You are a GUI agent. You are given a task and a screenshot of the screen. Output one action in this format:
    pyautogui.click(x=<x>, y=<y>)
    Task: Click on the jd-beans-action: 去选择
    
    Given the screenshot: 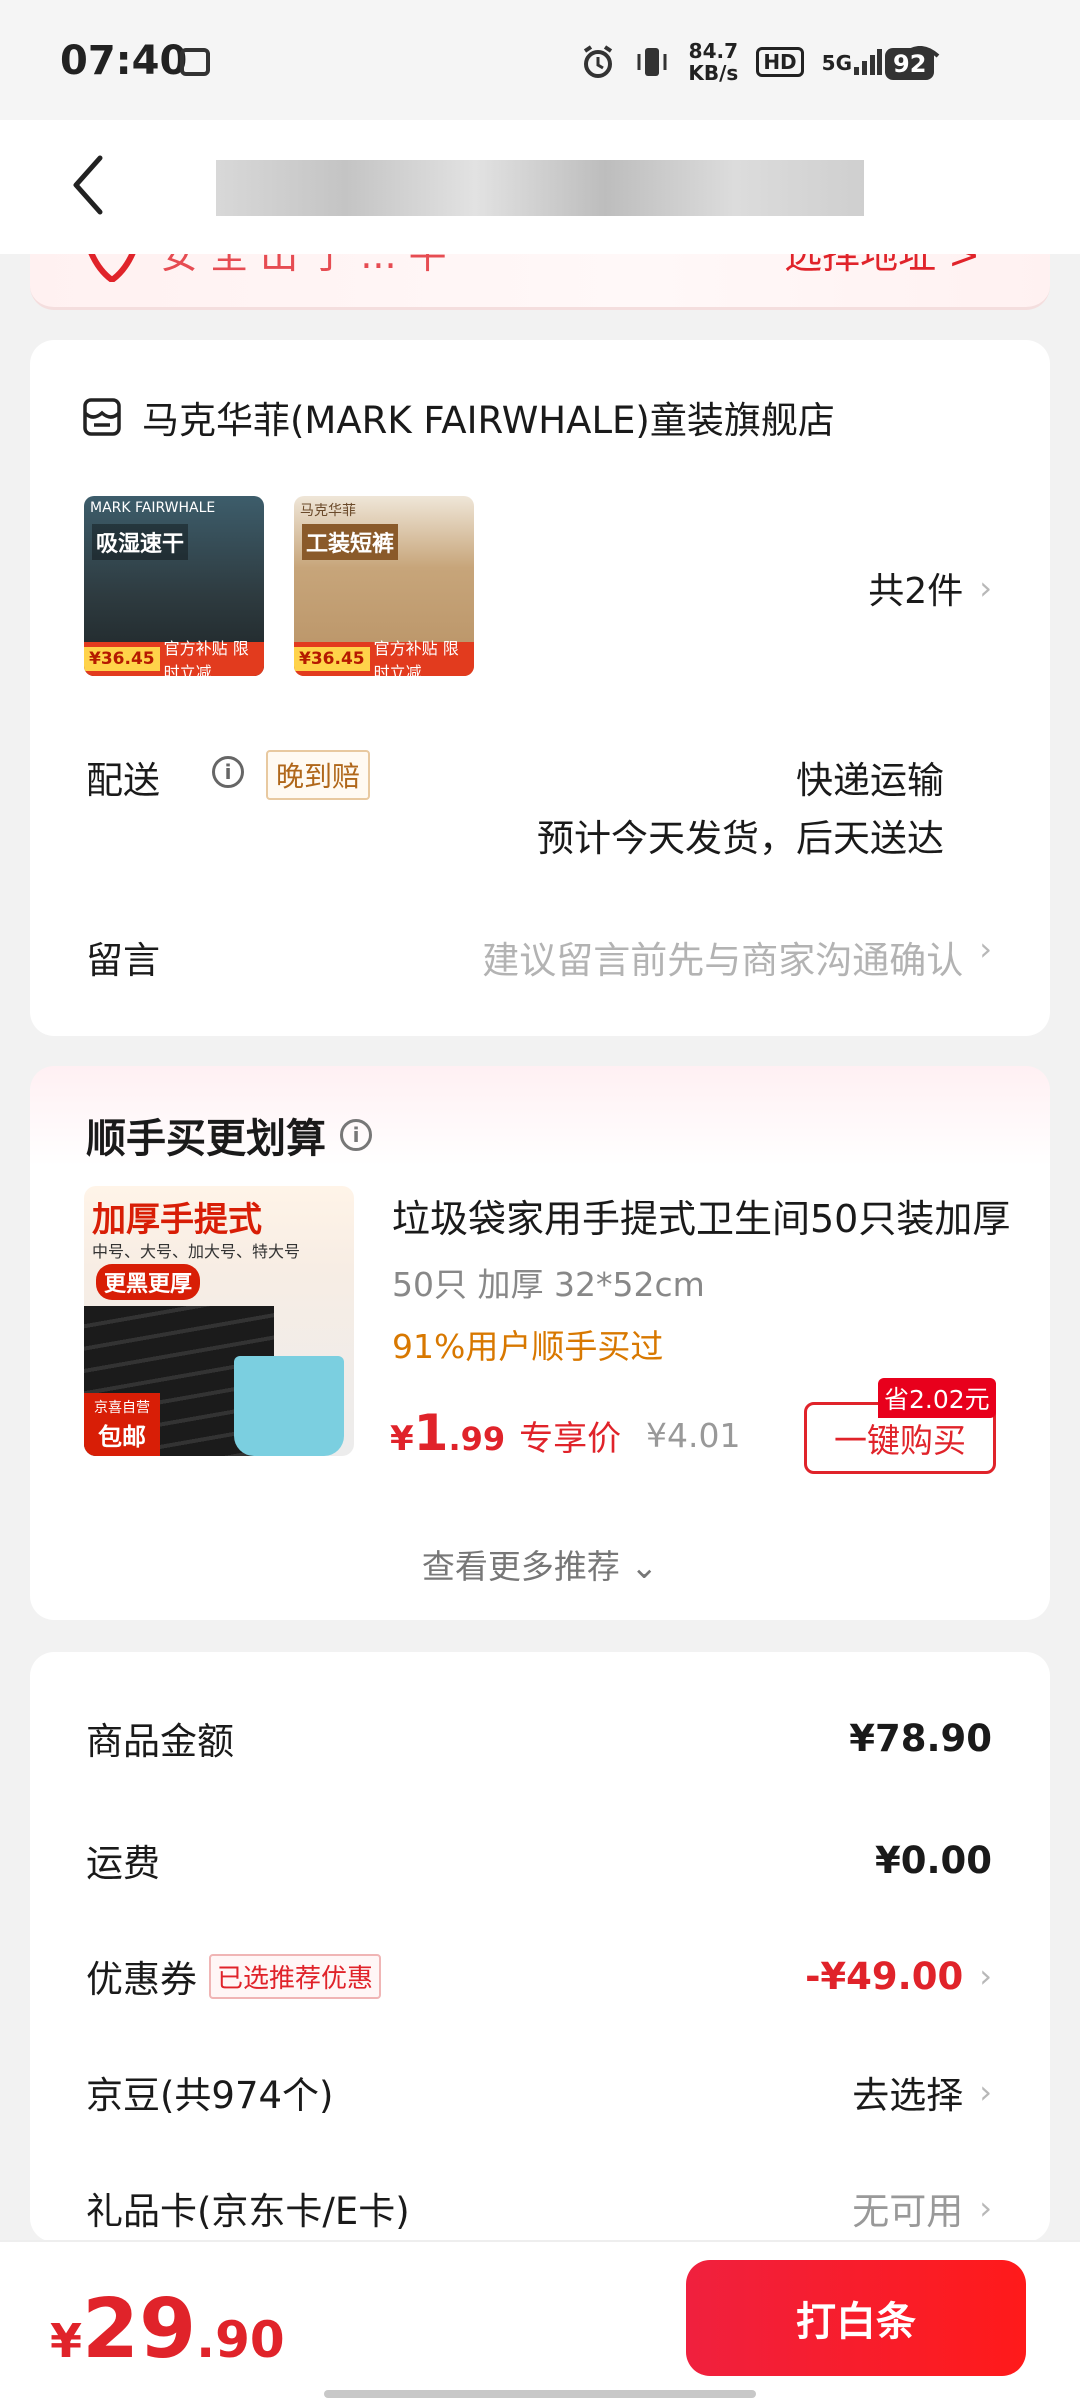 What is the action you would take?
    pyautogui.click(x=908, y=2095)
    